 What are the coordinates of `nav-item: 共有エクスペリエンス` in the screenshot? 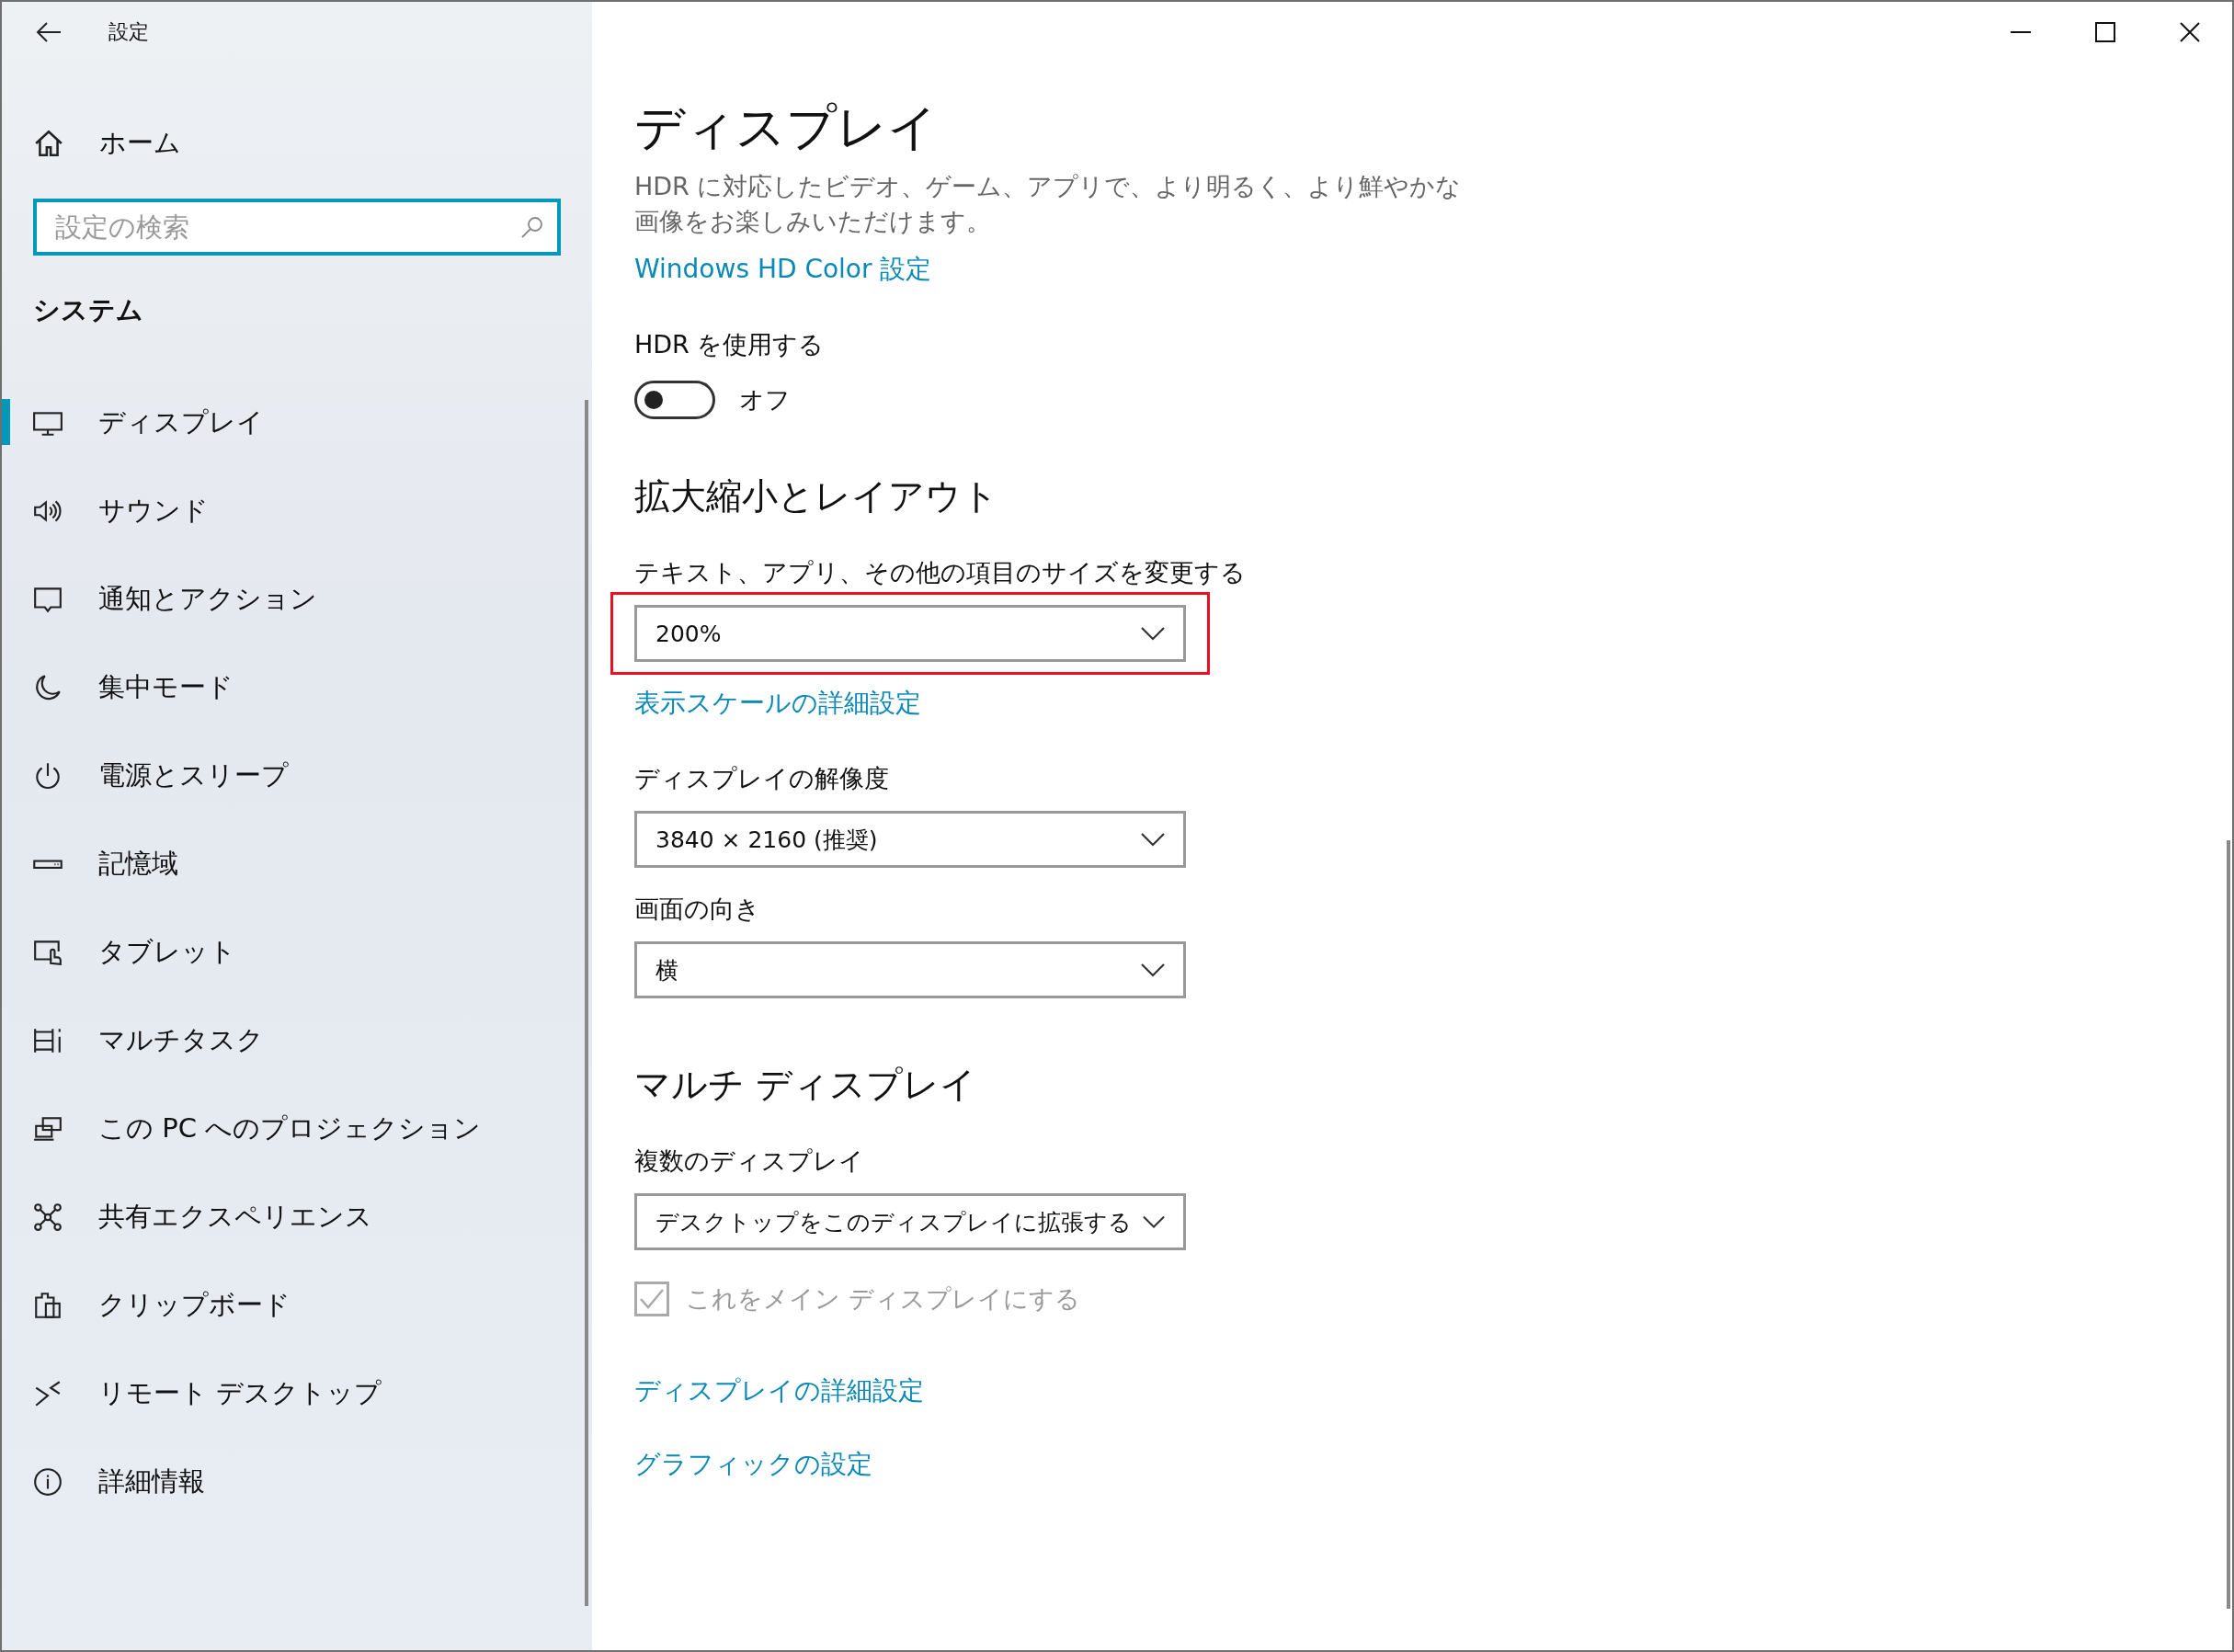 It's located at (297, 1217).